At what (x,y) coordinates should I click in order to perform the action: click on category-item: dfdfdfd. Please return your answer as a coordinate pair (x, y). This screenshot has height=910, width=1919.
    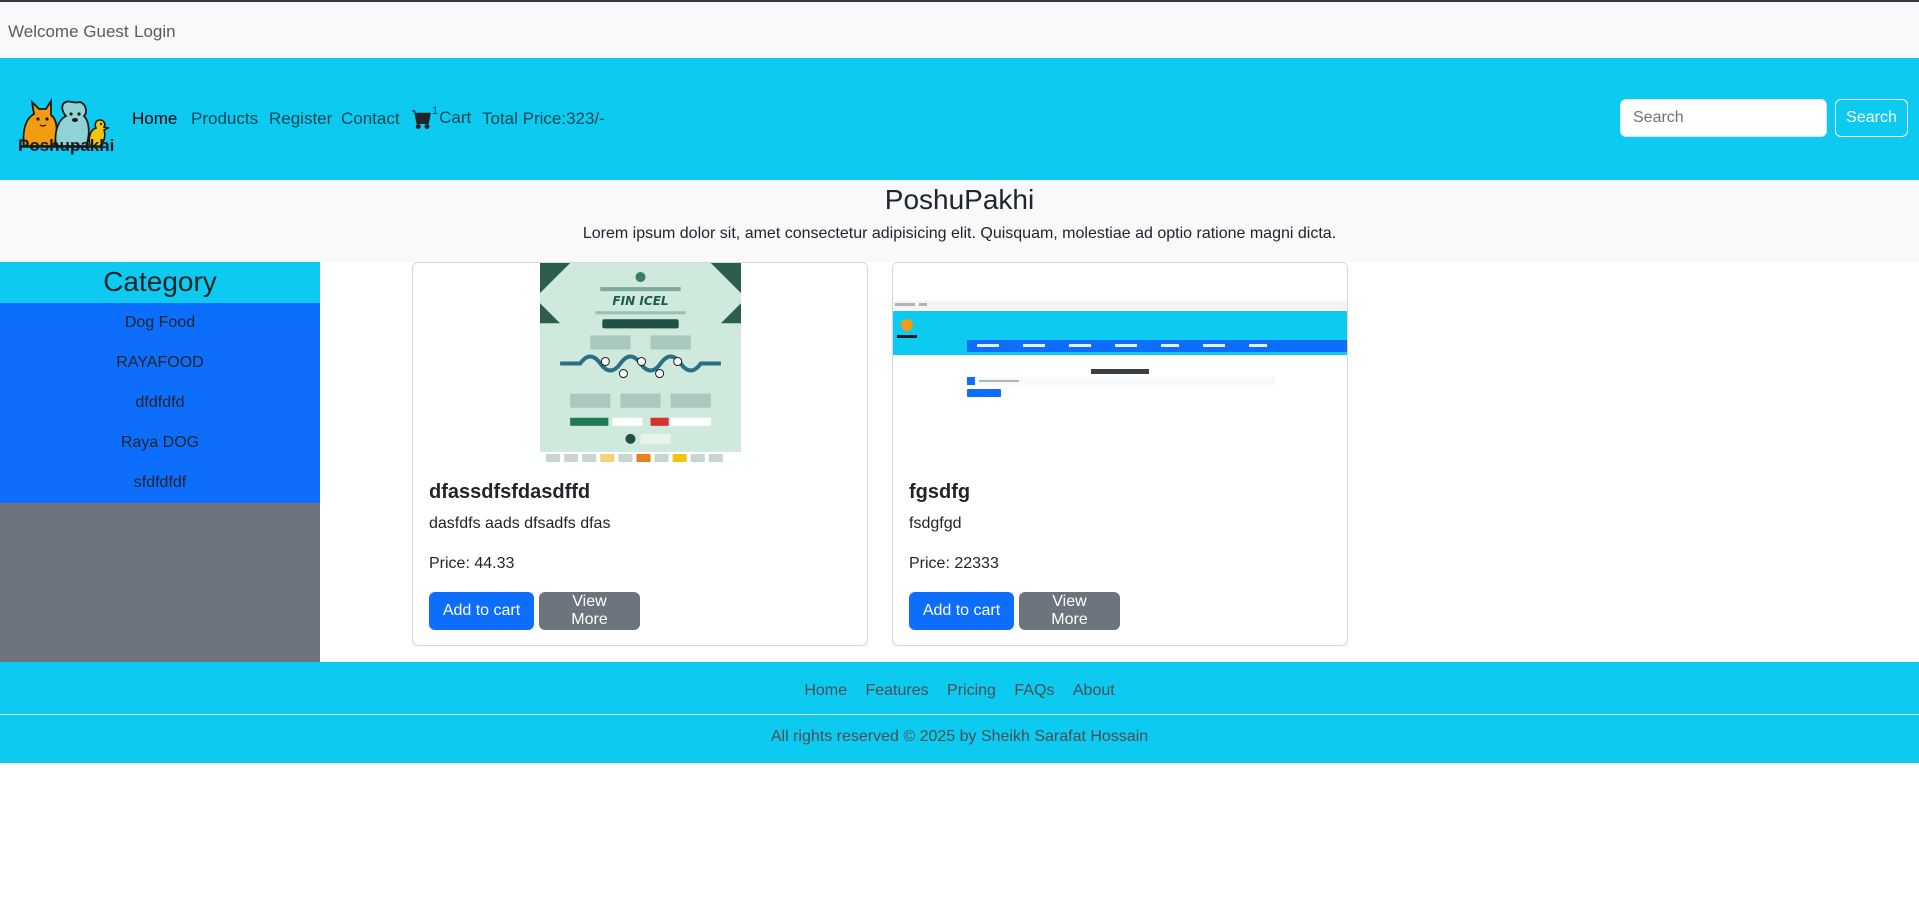
    Looking at the image, I should click on (160, 403).